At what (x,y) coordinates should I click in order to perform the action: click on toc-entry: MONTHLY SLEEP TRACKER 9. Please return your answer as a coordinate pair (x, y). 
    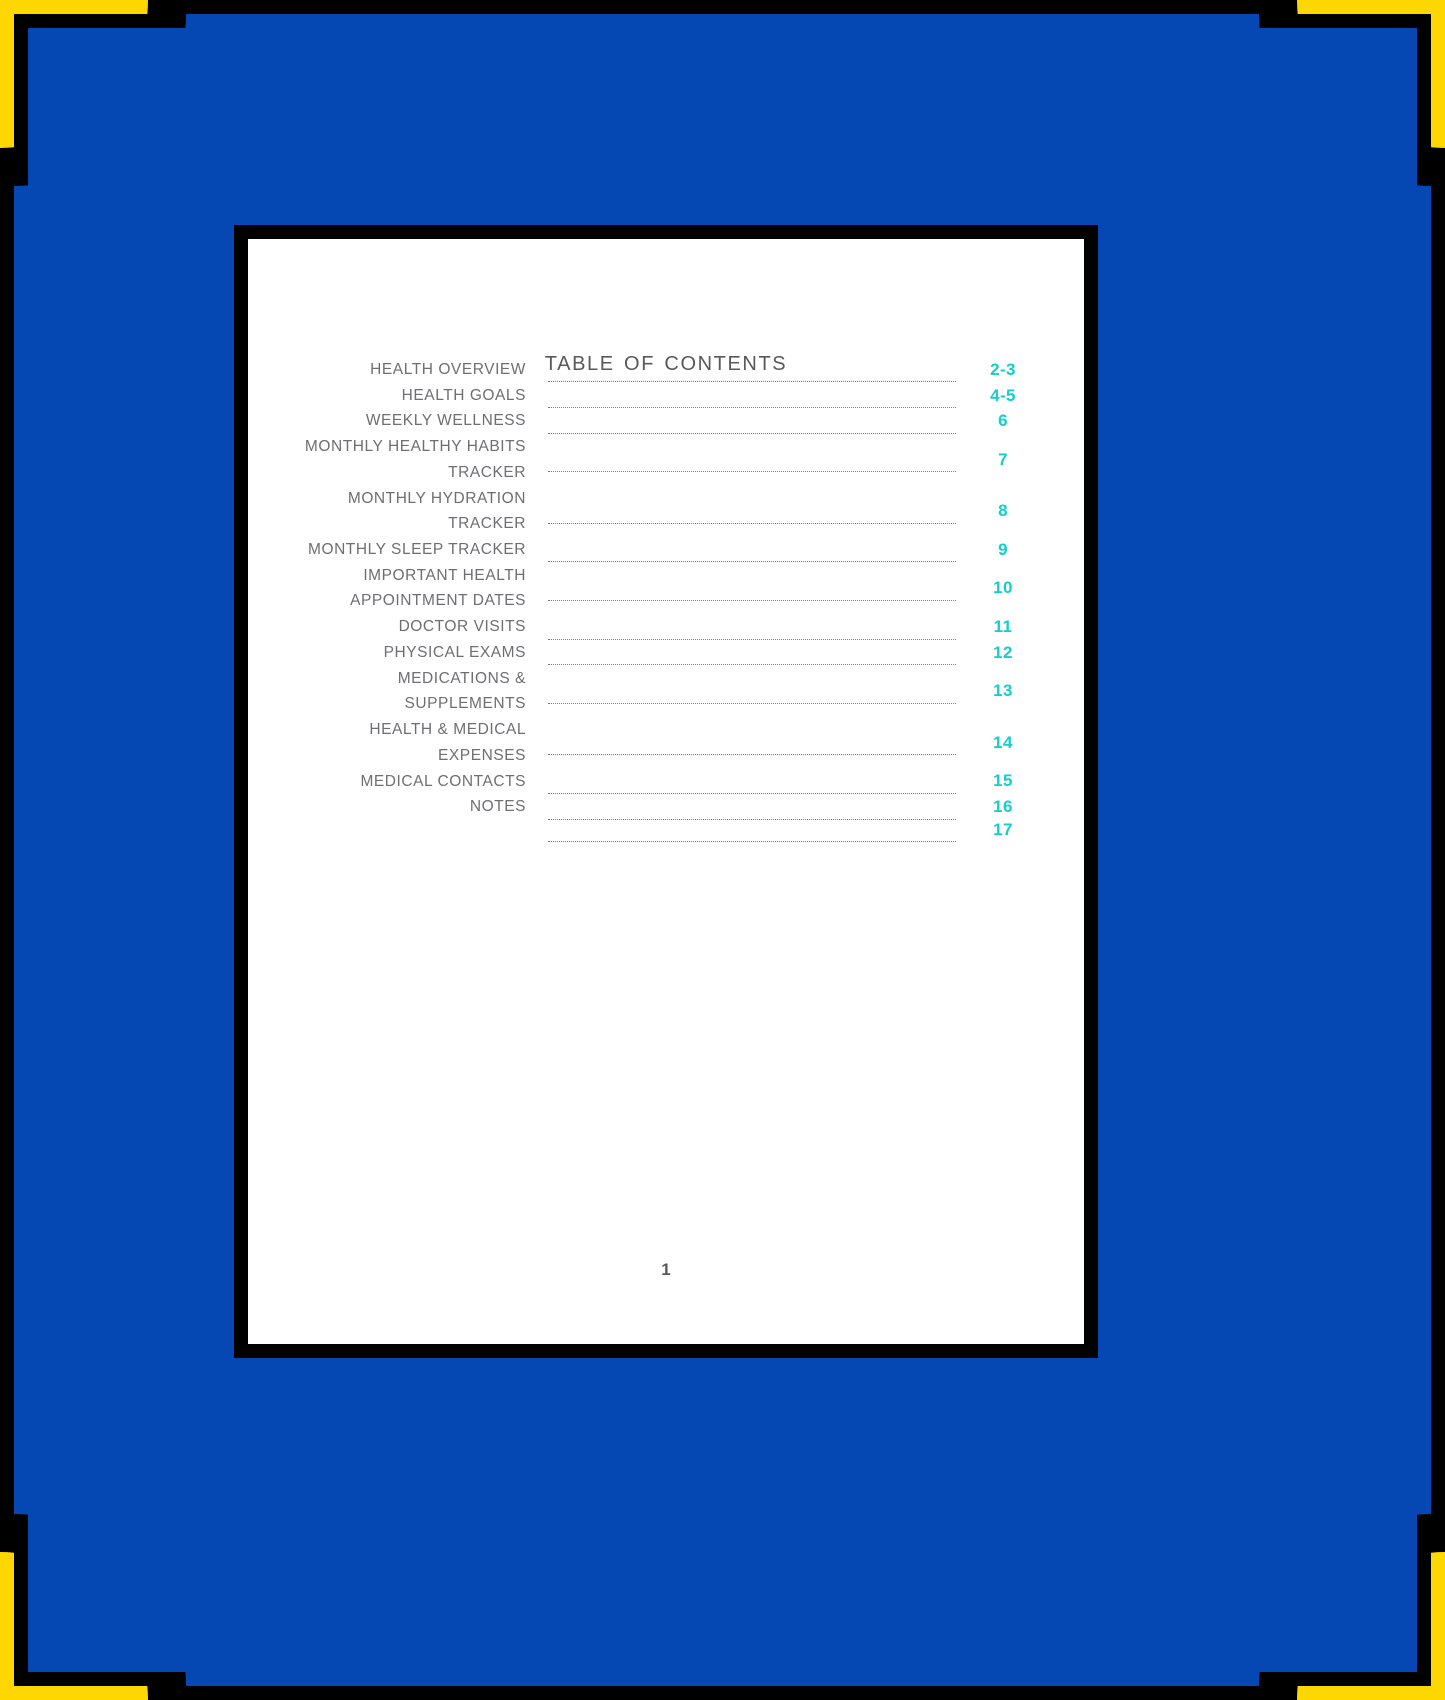
    Looking at the image, I should click on (666, 550).